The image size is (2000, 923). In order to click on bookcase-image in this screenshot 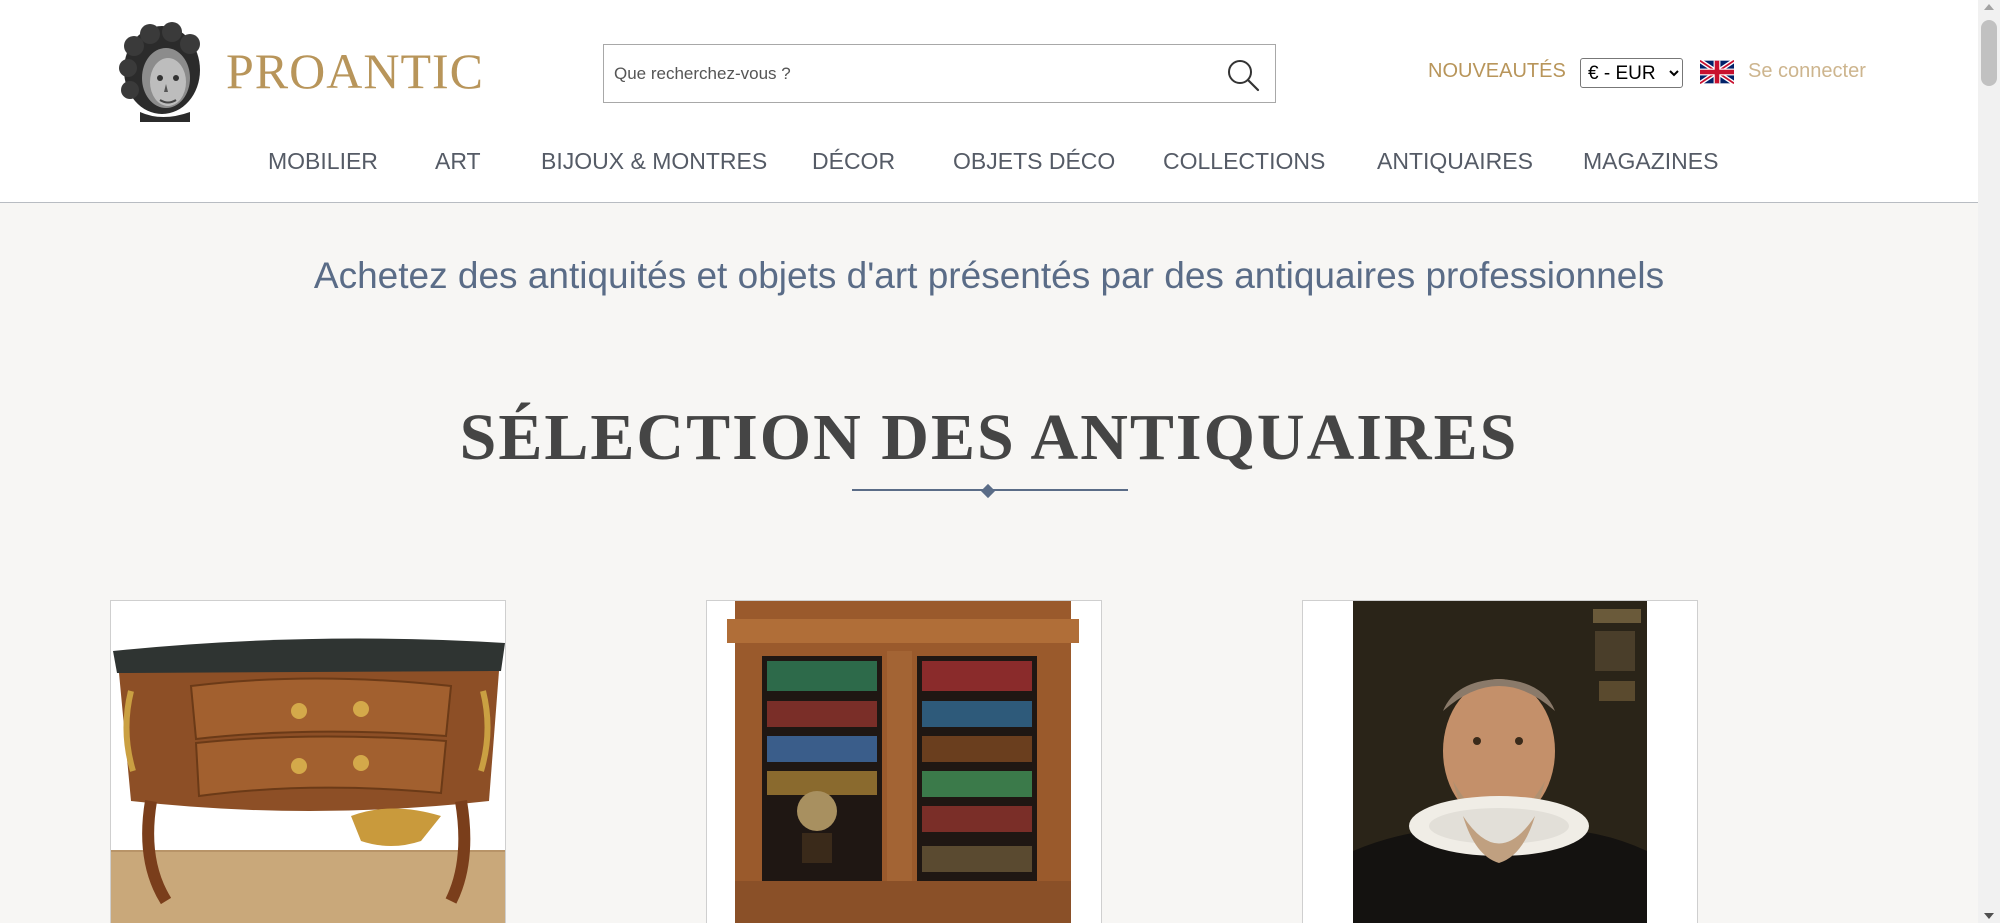, I will do `click(904, 762)`.